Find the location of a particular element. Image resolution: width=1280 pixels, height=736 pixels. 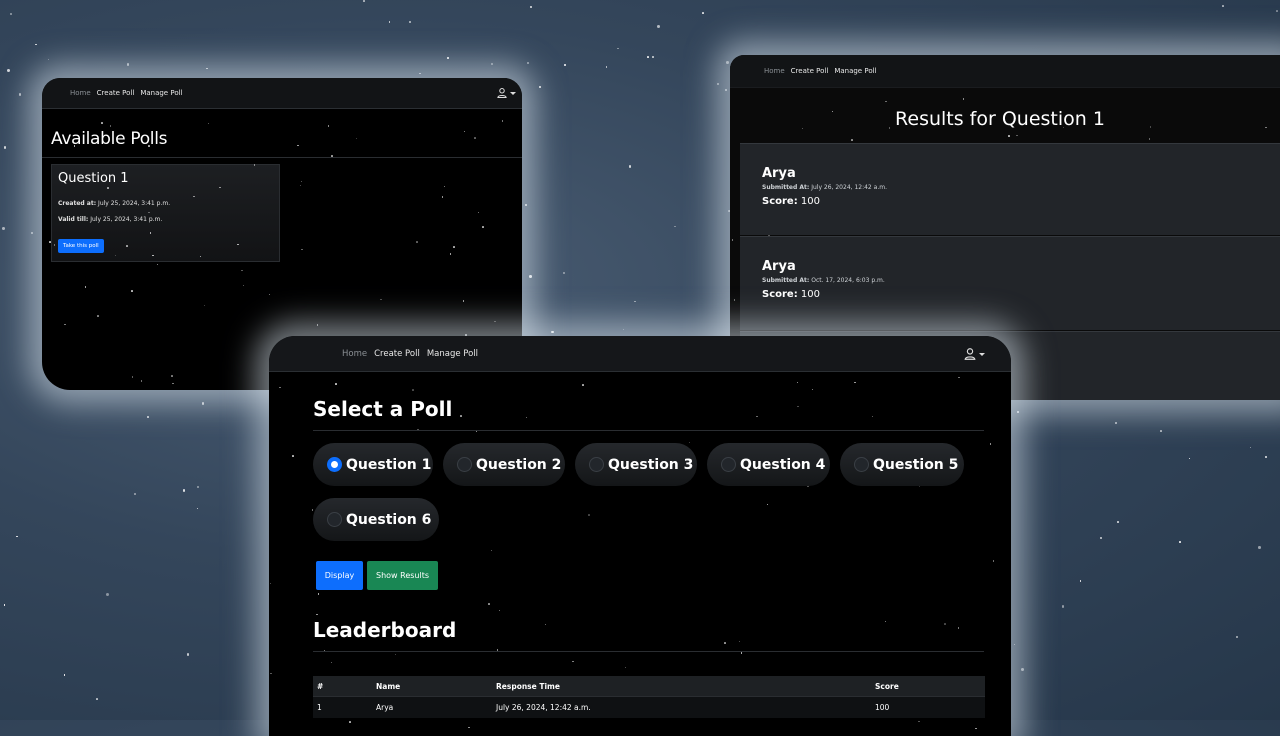

poll-option: Question 3 is located at coordinates (636, 464).